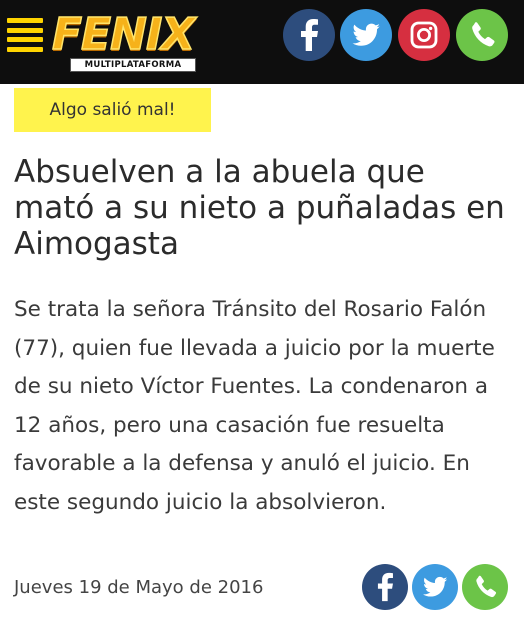 The width and height of the screenshot is (524, 642). What do you see at coordinates (112, 110) in the screenshot?
I see `error-alert: Algo salió mal!` at bounding box center [112, 110].